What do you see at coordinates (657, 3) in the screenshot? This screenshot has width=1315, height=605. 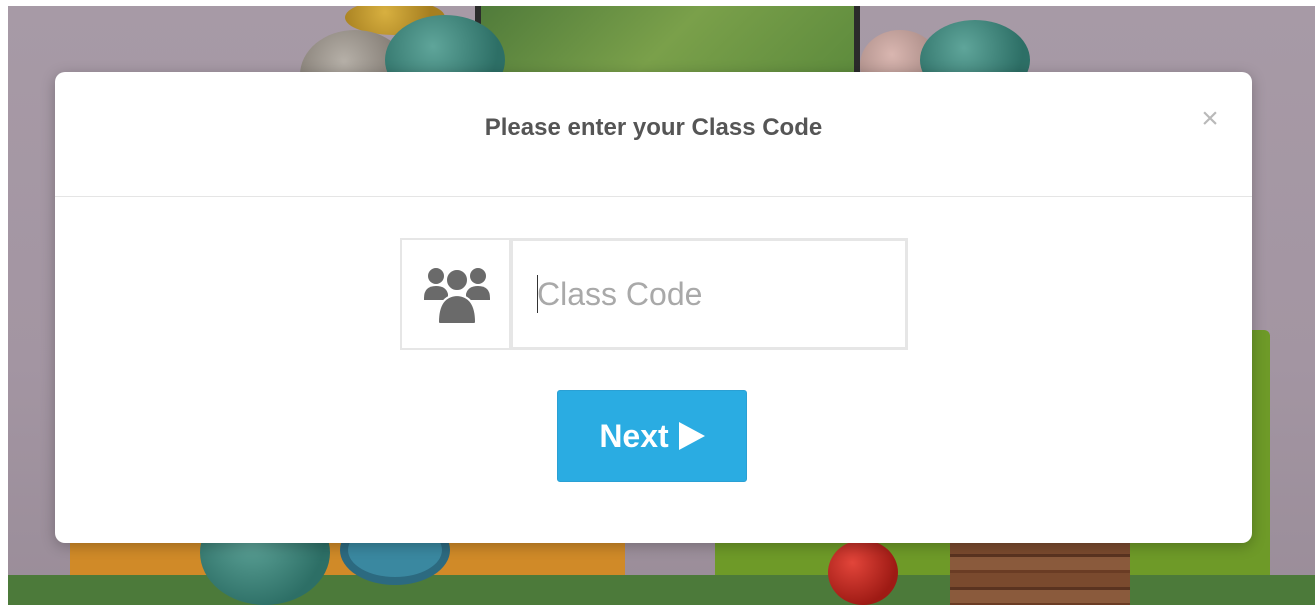 I see `page-top-edge` at bounding box center [657, 3].